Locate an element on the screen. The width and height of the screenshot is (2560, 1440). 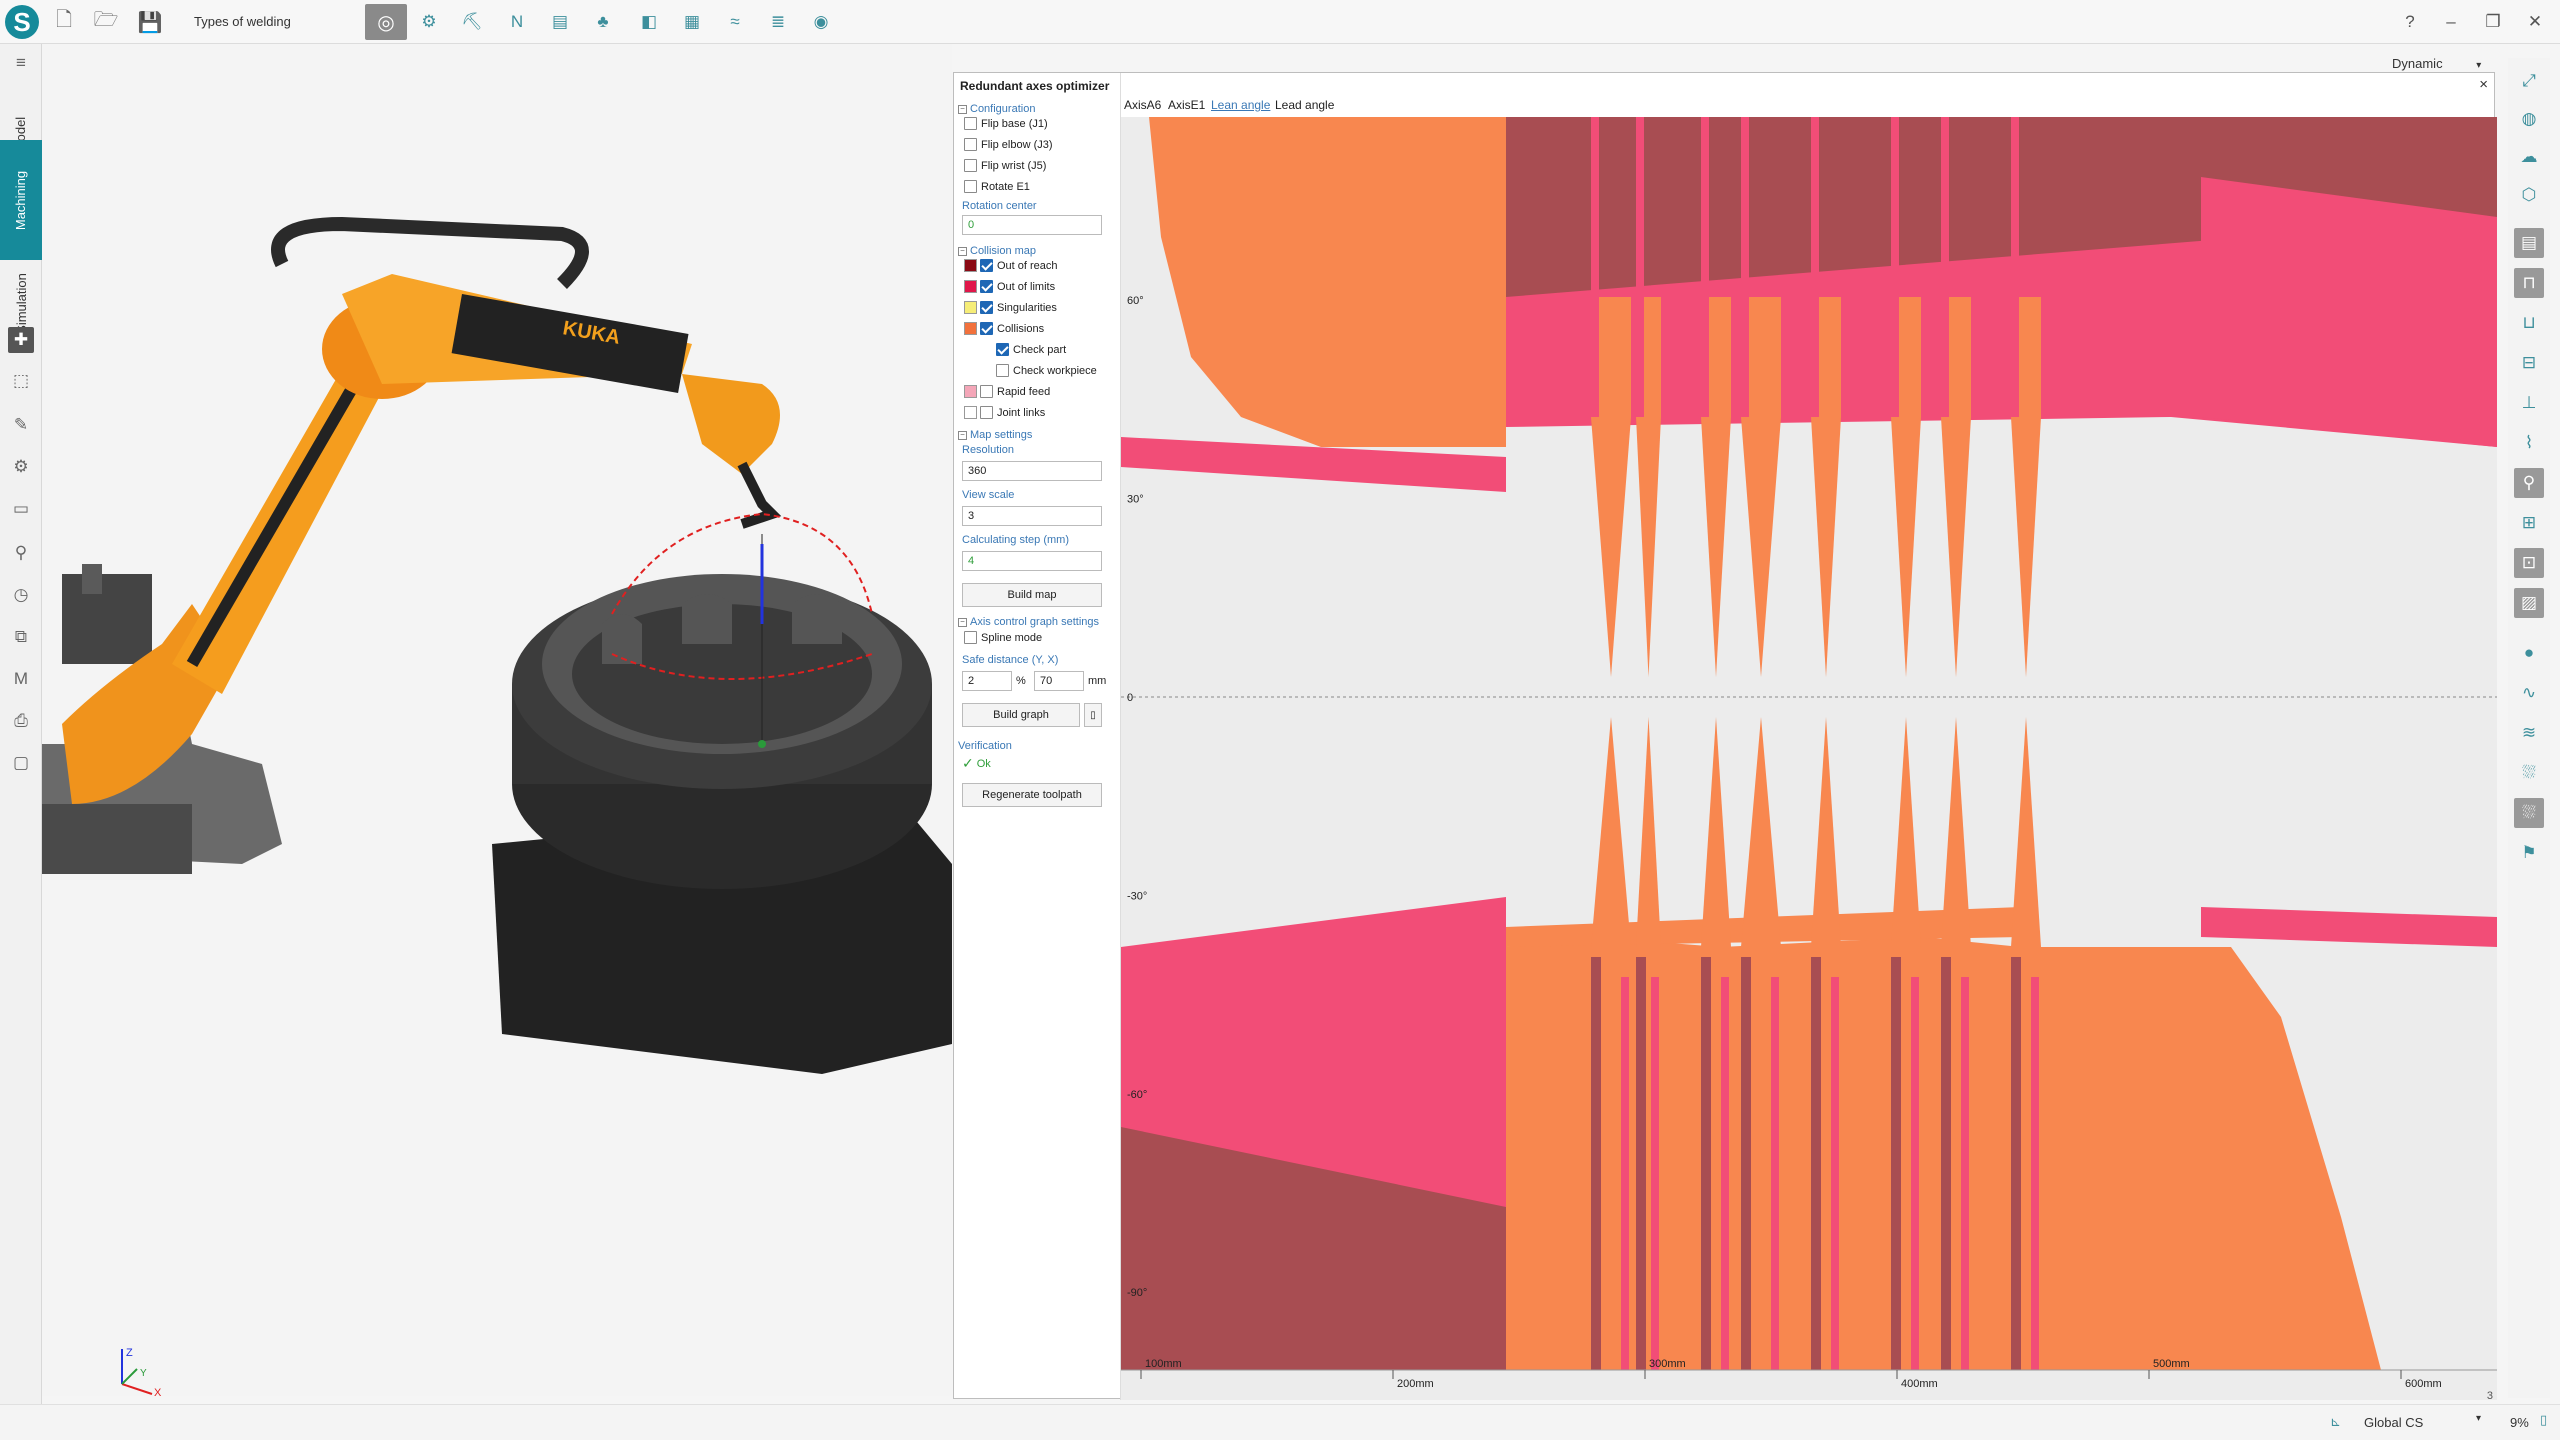
joint-links-checkbox: Joint links is located at coordinates (1004, 412).